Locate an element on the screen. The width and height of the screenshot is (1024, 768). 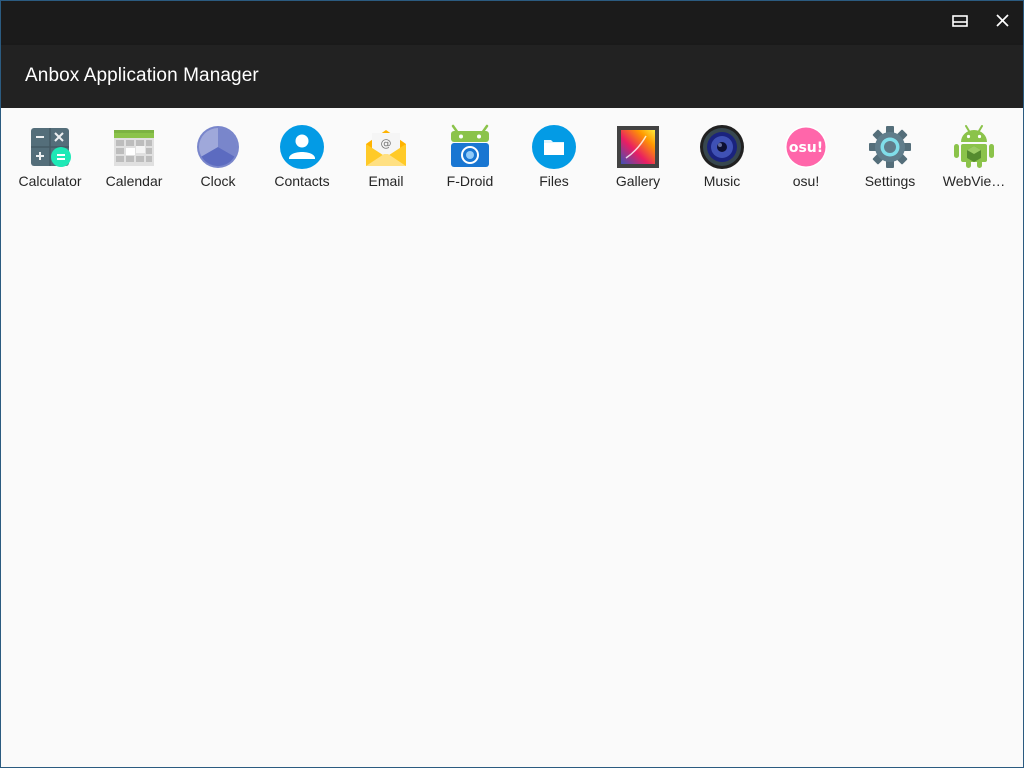
app-clock: Clock is located at coordinates (218, 160).